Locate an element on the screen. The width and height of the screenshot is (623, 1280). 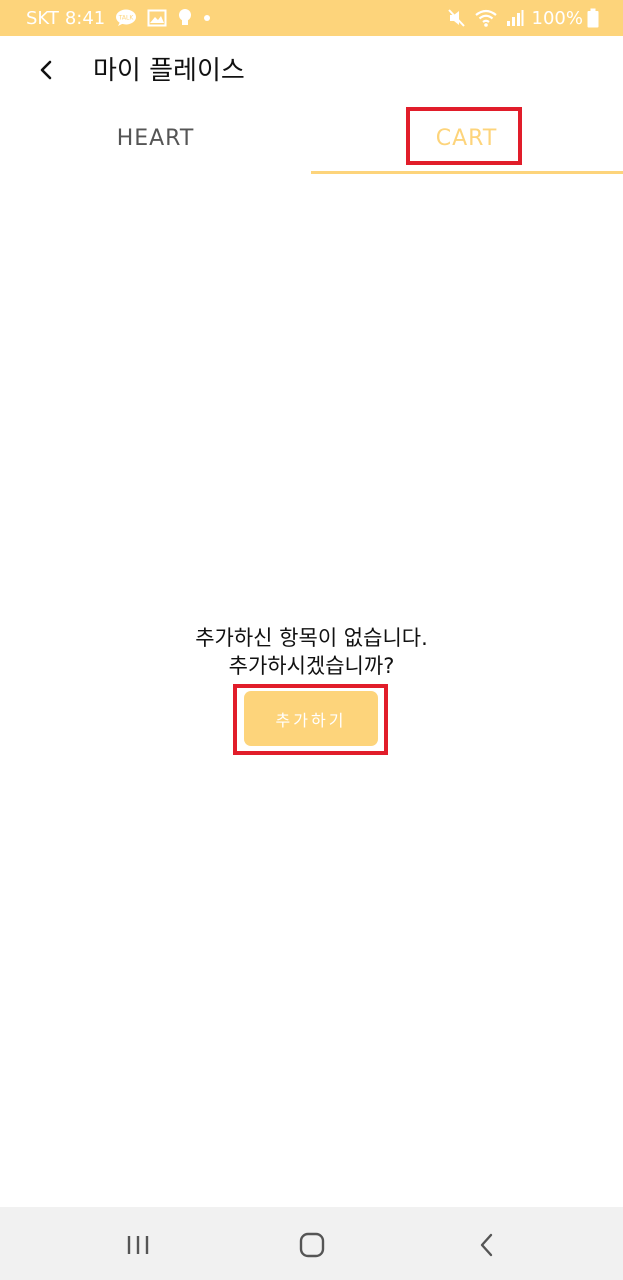
svg-text: TALK is located at coordinates (126, 18).